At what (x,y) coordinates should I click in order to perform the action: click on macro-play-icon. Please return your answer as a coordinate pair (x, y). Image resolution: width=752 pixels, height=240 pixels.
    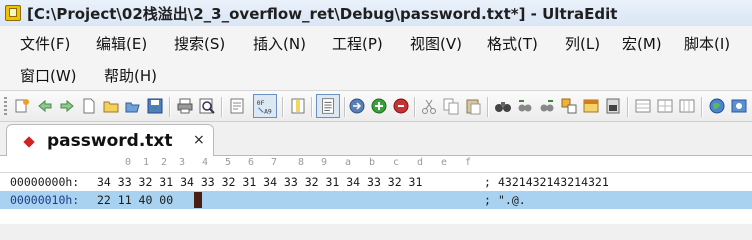
    Looking at the image, I should click on (379, 106).